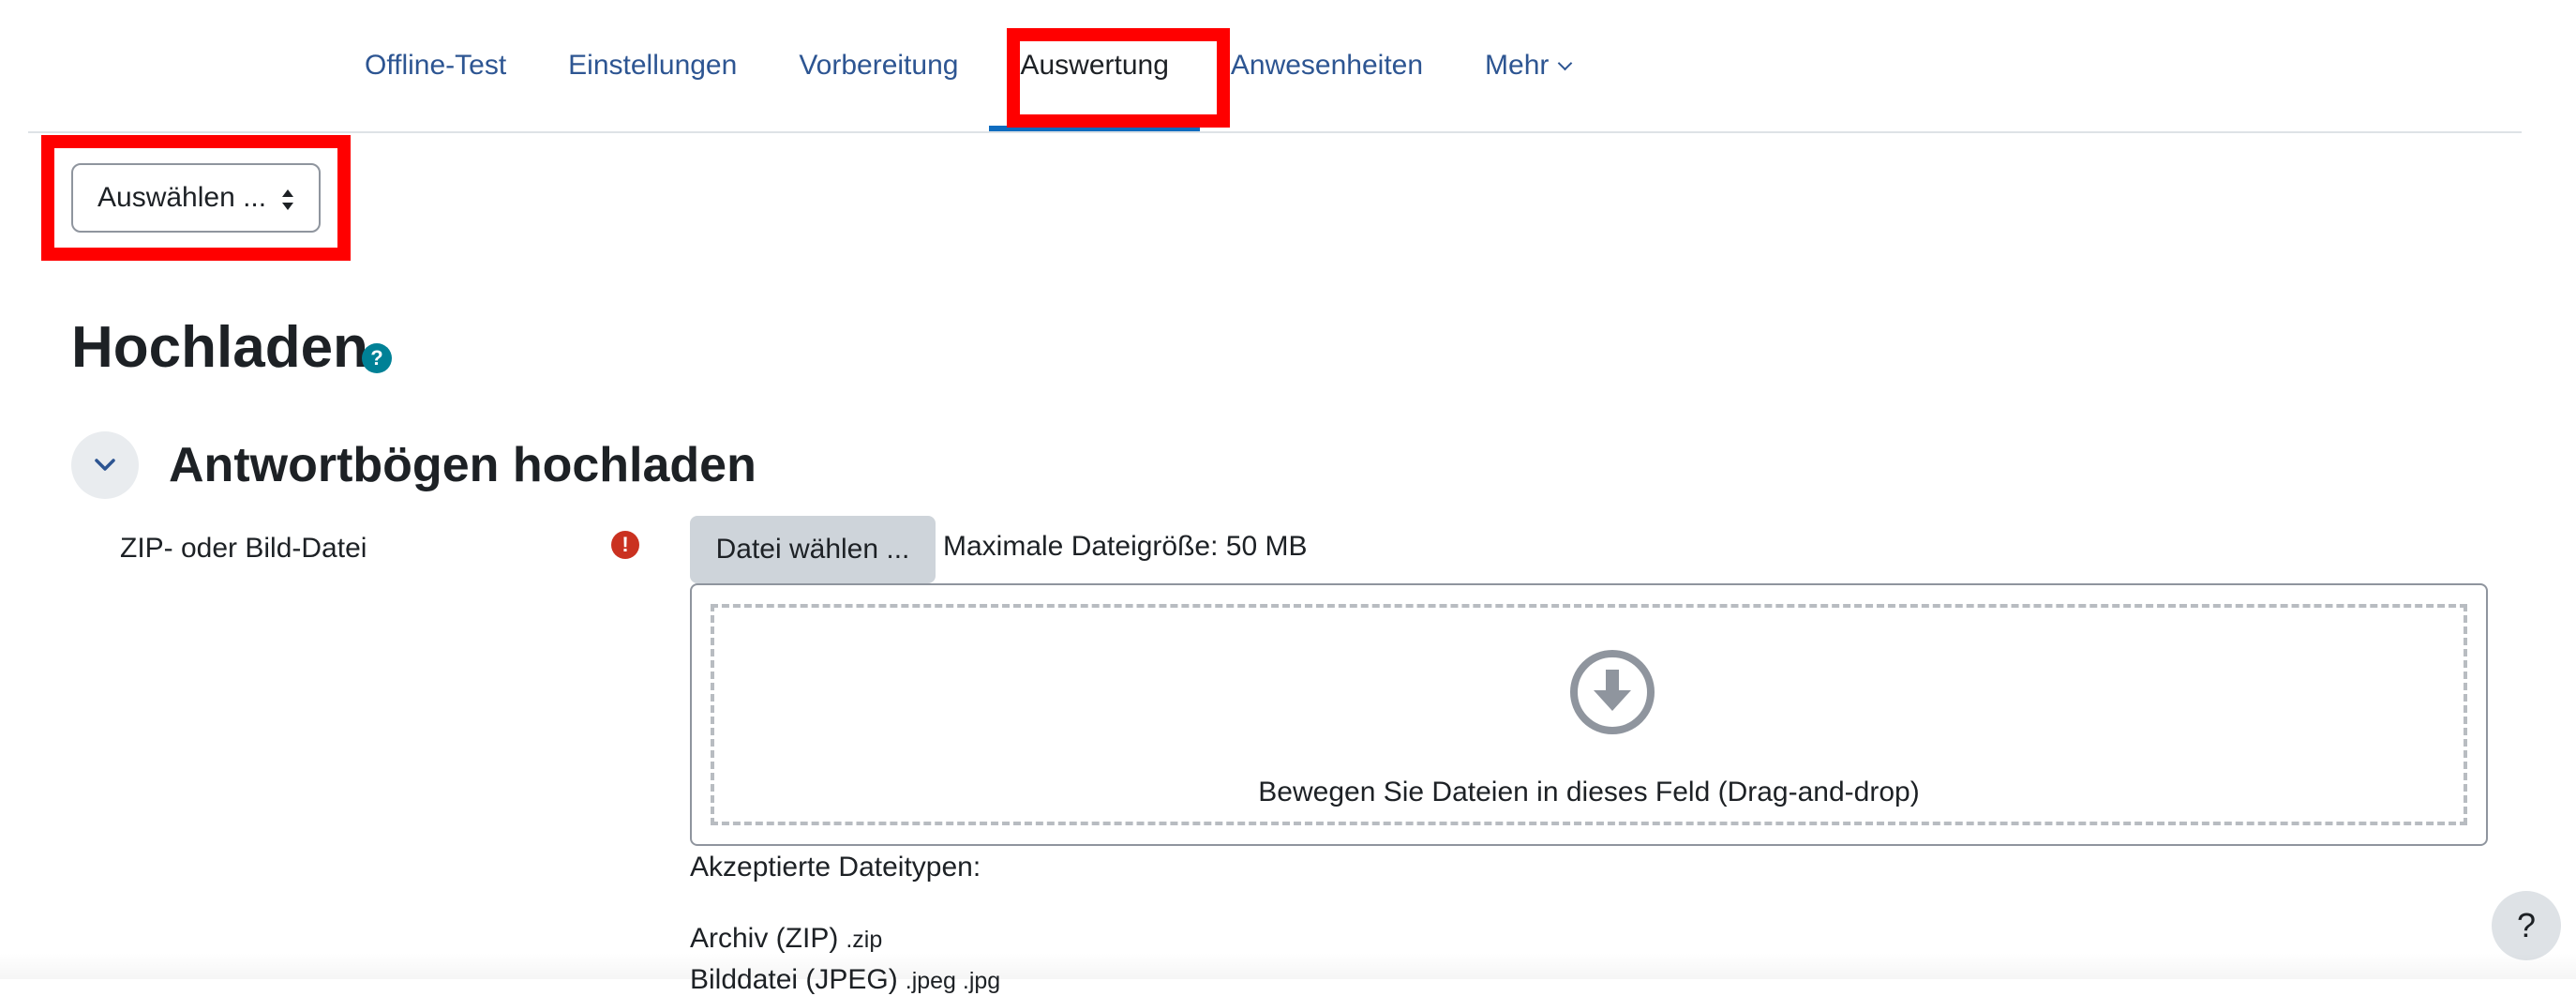 This screenshot has height=996, width=2576. I want to click on max-file-size: Maximale Dateigröße: 50 MB, so click(1125, 546).